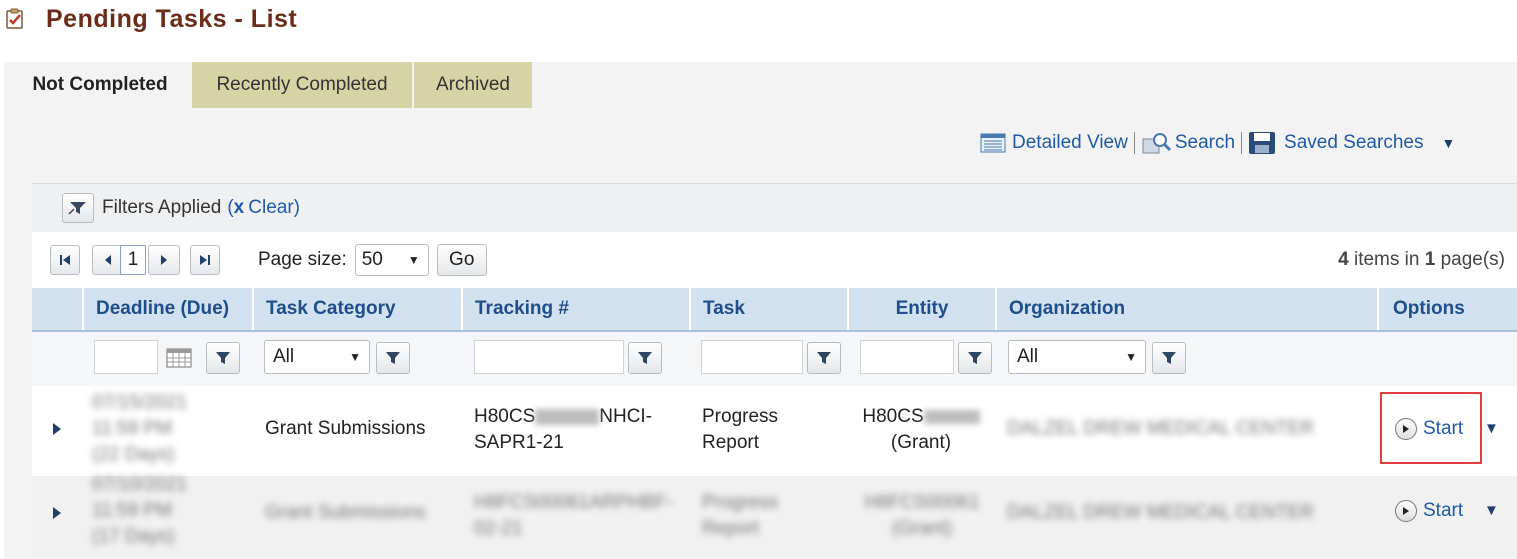 This screenshot has width=1517, height=559. What do you see at coordinates (993, 143) in the screenshot?
I see `list-view-icon` at bounding box center [993, 143].